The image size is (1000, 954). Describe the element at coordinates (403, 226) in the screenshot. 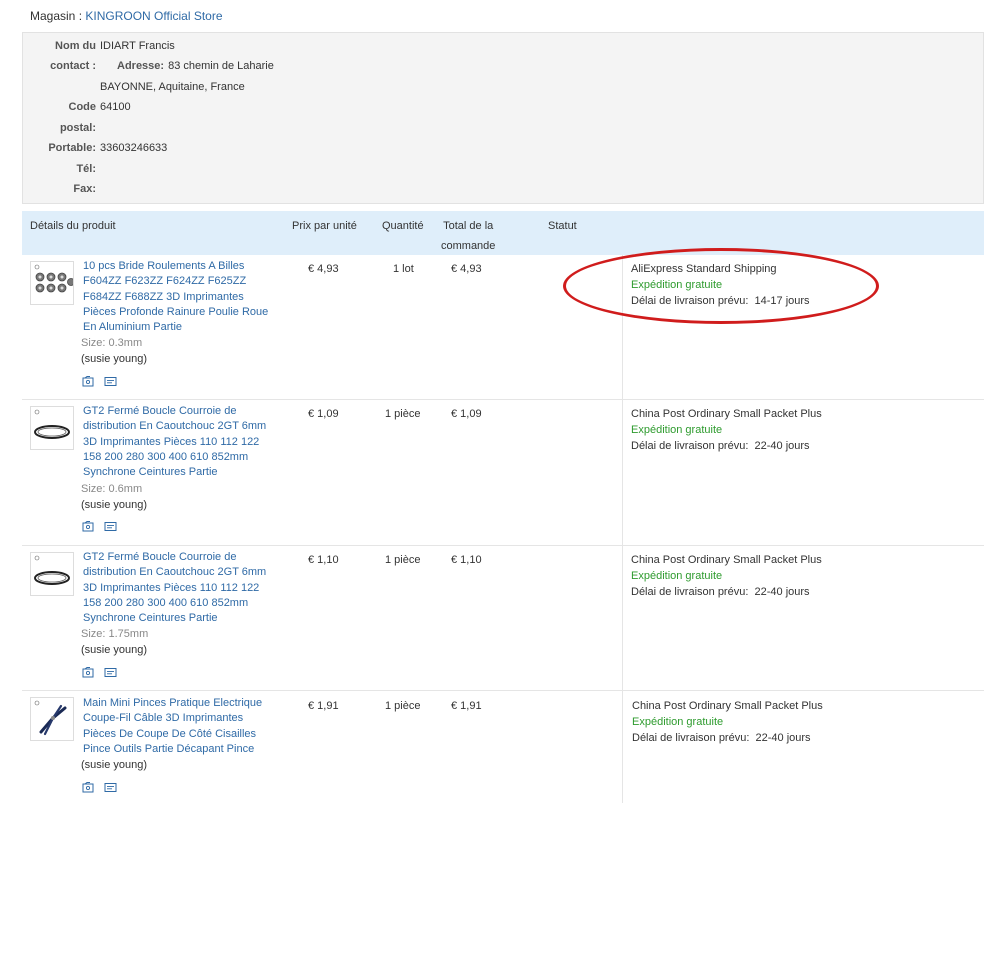

I see `header-quantity: Quantité` at that location.